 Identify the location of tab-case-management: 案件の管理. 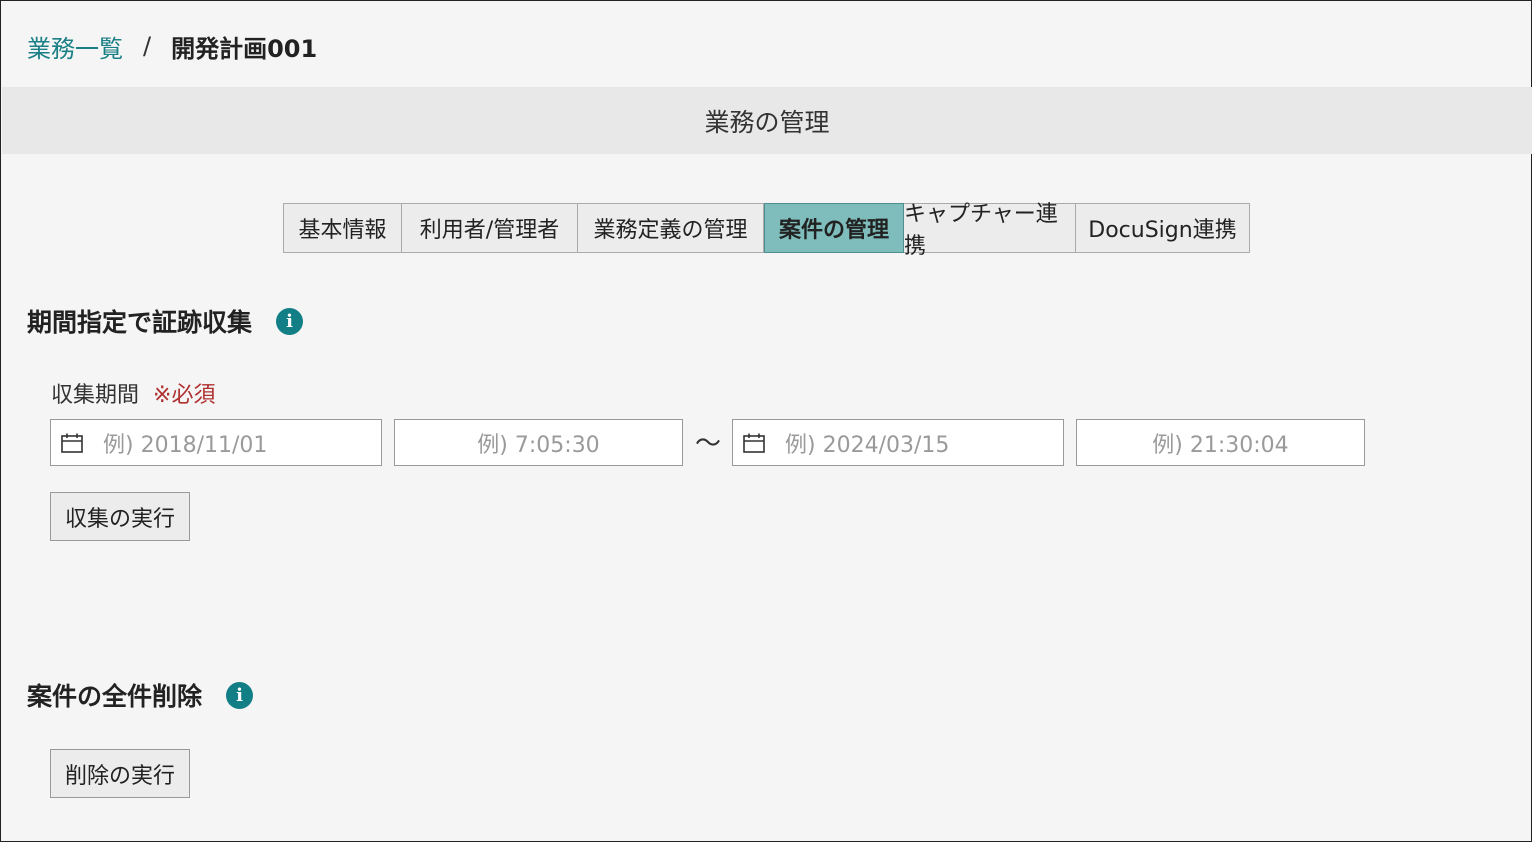
(834, 228).